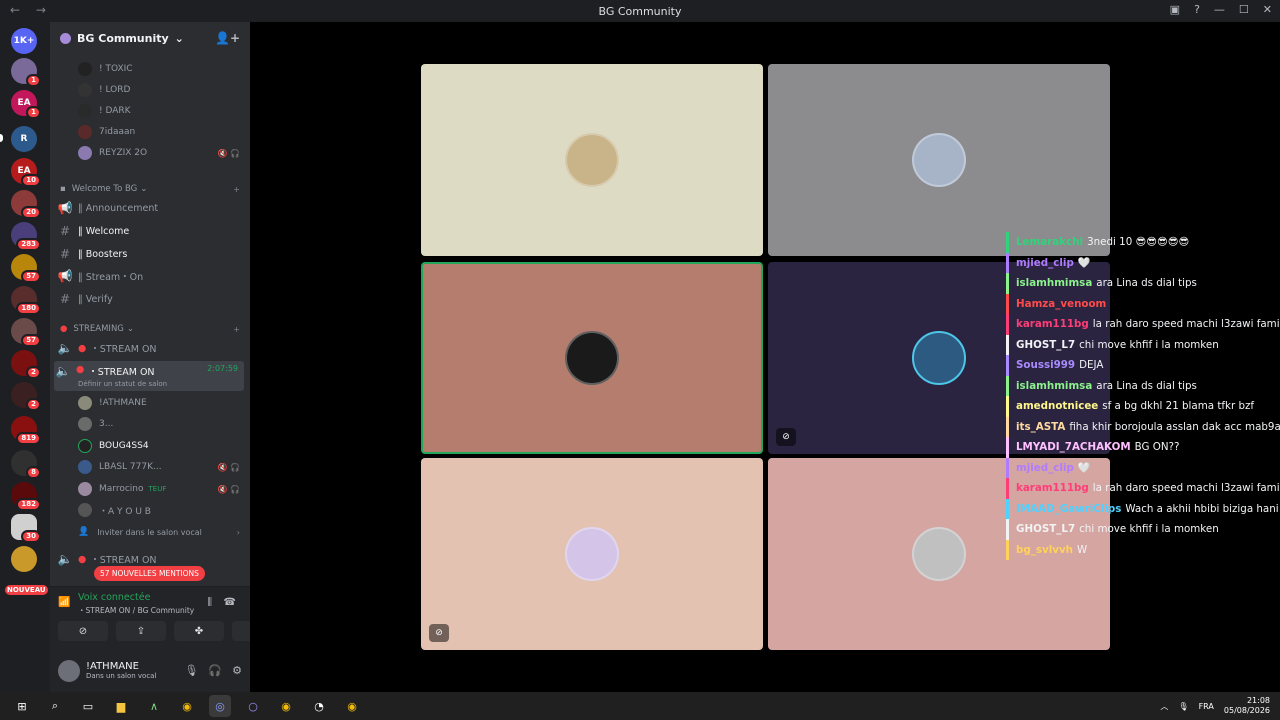 Image resolution: width=1280 pixels, height=720 pixels. I want to click on chat-text: 🤍, so click(1084, 263).